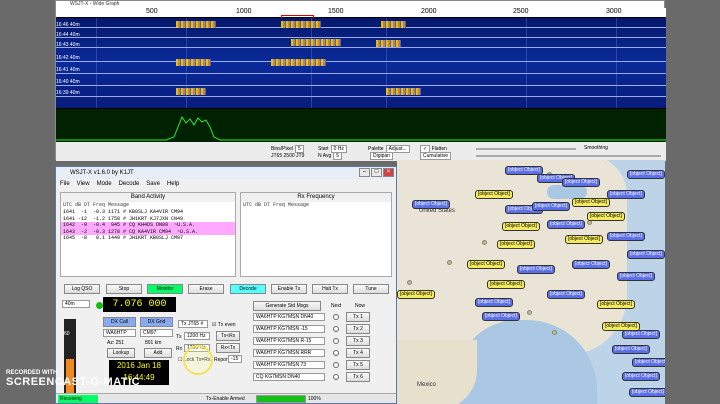  What do you see at coordinates (119, 333) in the screenshot?
I see `dx-call-input: WA6HTP` at bounding box center [119, 333].